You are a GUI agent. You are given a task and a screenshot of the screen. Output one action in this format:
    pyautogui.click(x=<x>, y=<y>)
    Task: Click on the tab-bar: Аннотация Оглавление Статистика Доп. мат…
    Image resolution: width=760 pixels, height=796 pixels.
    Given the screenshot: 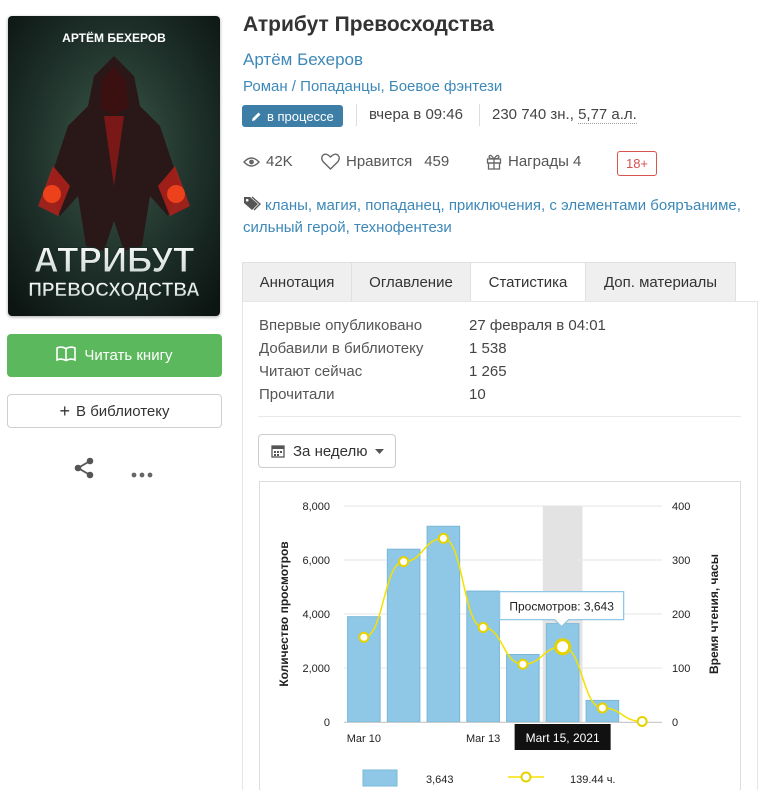 What is the action you would take?
    pyautogui.click(x=500, y=282)
    